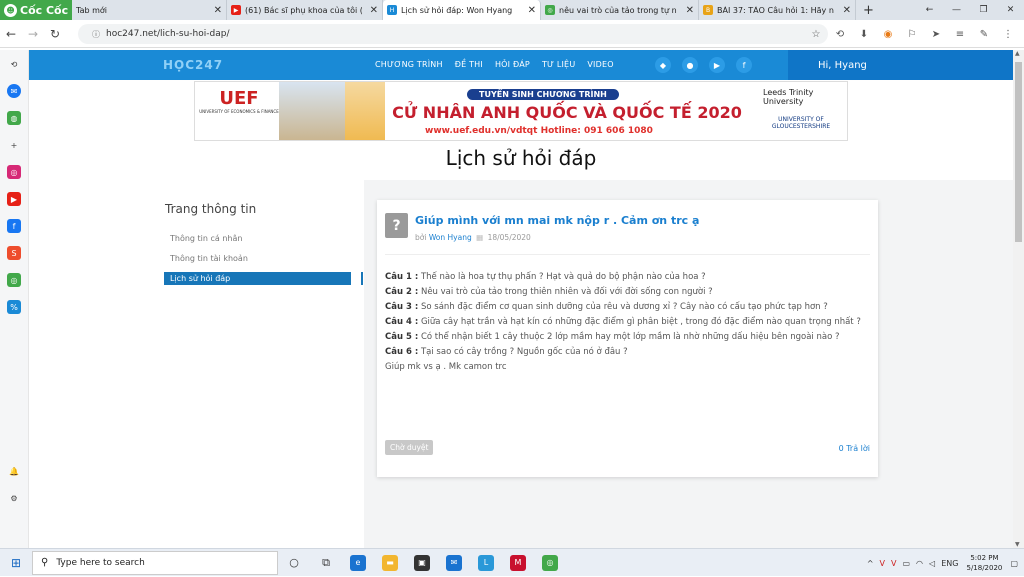 The image size is (1024, 577). What do you see at coordinates (257, 278) in the screenshot?
I see `link-qa-history: Lịch sử hỏi đáp` at bounding box center [257, 278].